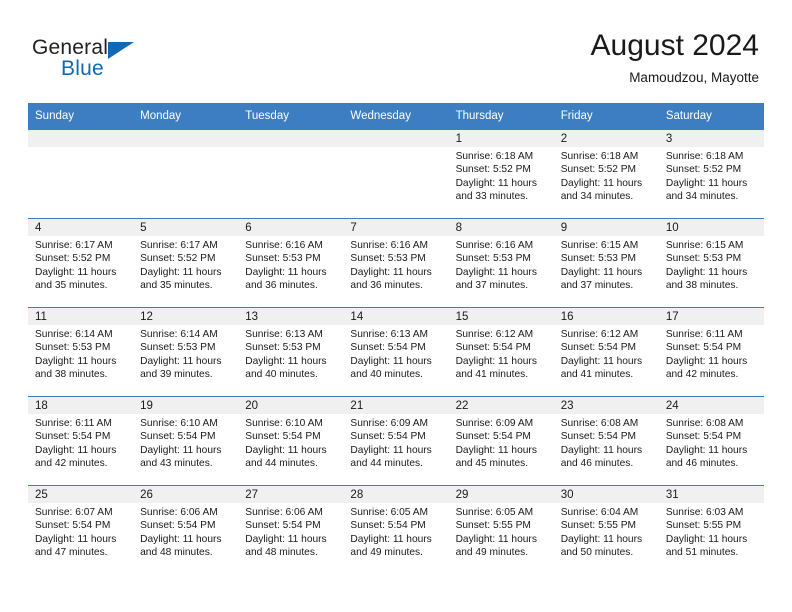  Describe the element at coordinates (702, 197) in the screenshot. I see `day-daylight-2-text: and 34 minutes.` at that location.